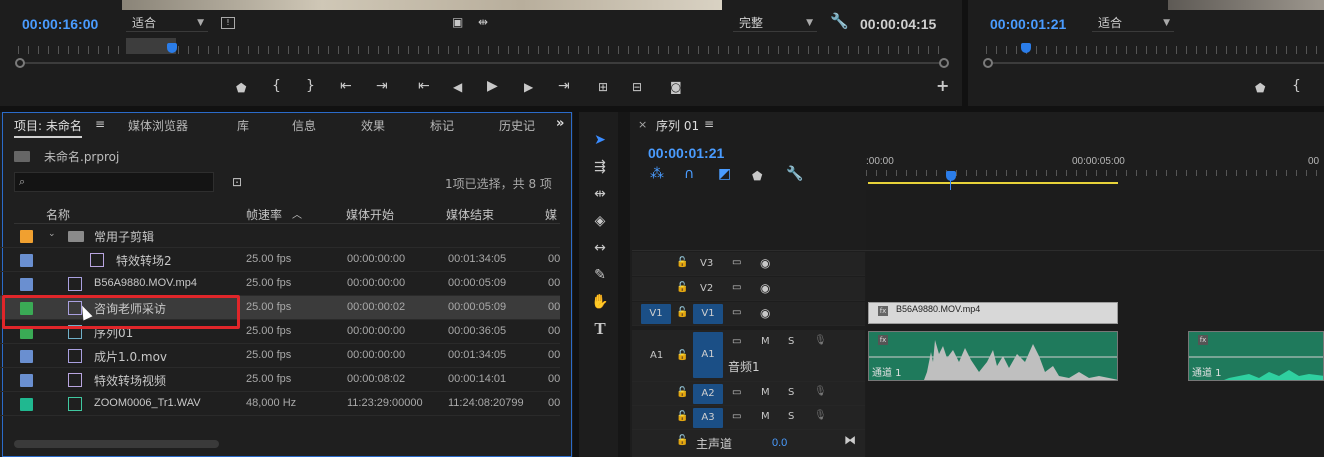 This screenshot has height=457, width=1324. I want to click on tab-libraries: 库, so click(243, 125).